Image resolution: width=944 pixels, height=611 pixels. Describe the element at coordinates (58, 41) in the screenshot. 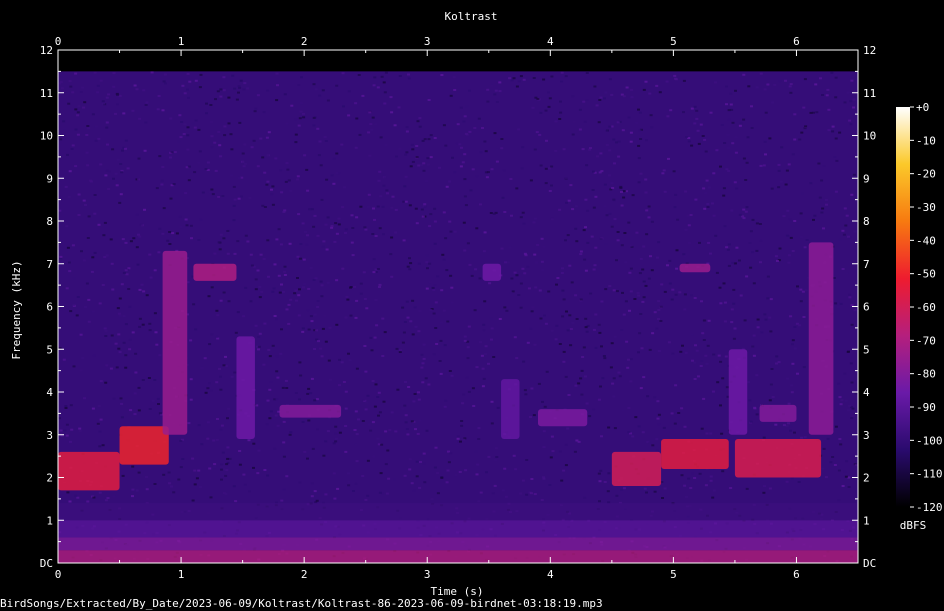

I see `x-tick-label-top: 0` at that location.